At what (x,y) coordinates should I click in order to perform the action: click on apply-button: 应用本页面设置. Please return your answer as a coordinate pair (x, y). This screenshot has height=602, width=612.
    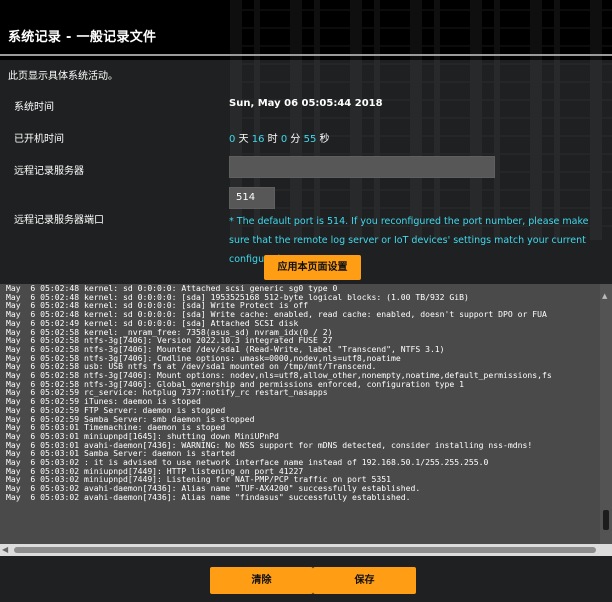
    Looking at the image, I should click on (312, 267).